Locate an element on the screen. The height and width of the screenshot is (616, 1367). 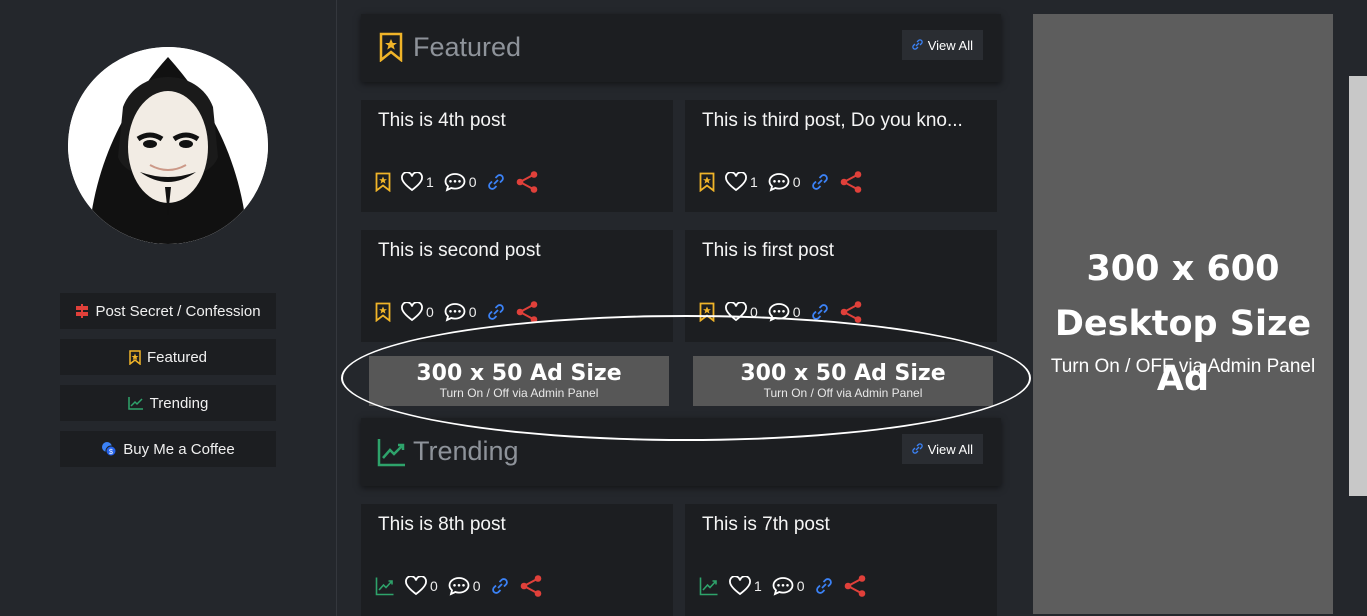
buy-me-a-coffee-button: $ Buy Me a Coffee is located at coordinates (168, 449).